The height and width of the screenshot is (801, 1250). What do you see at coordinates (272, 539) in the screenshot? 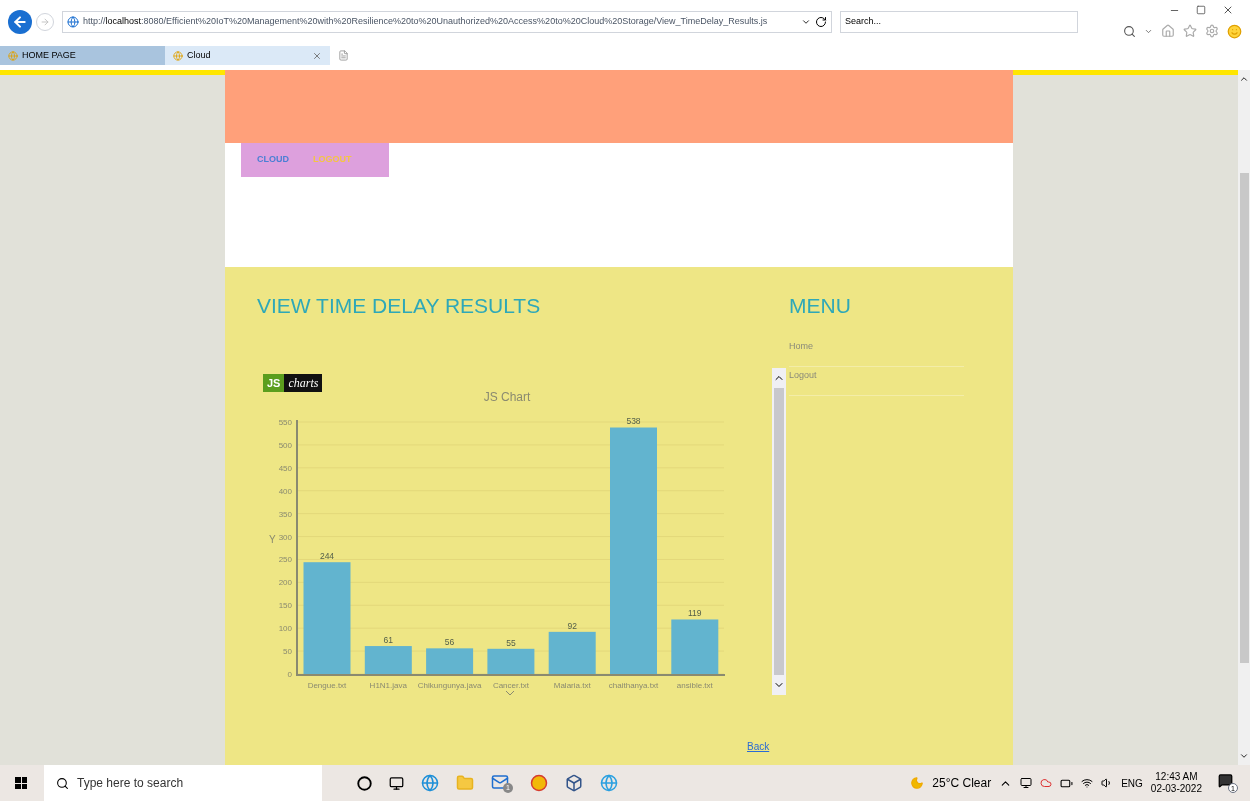
I see `axis-title: Y` at bounding box center [272, 539].